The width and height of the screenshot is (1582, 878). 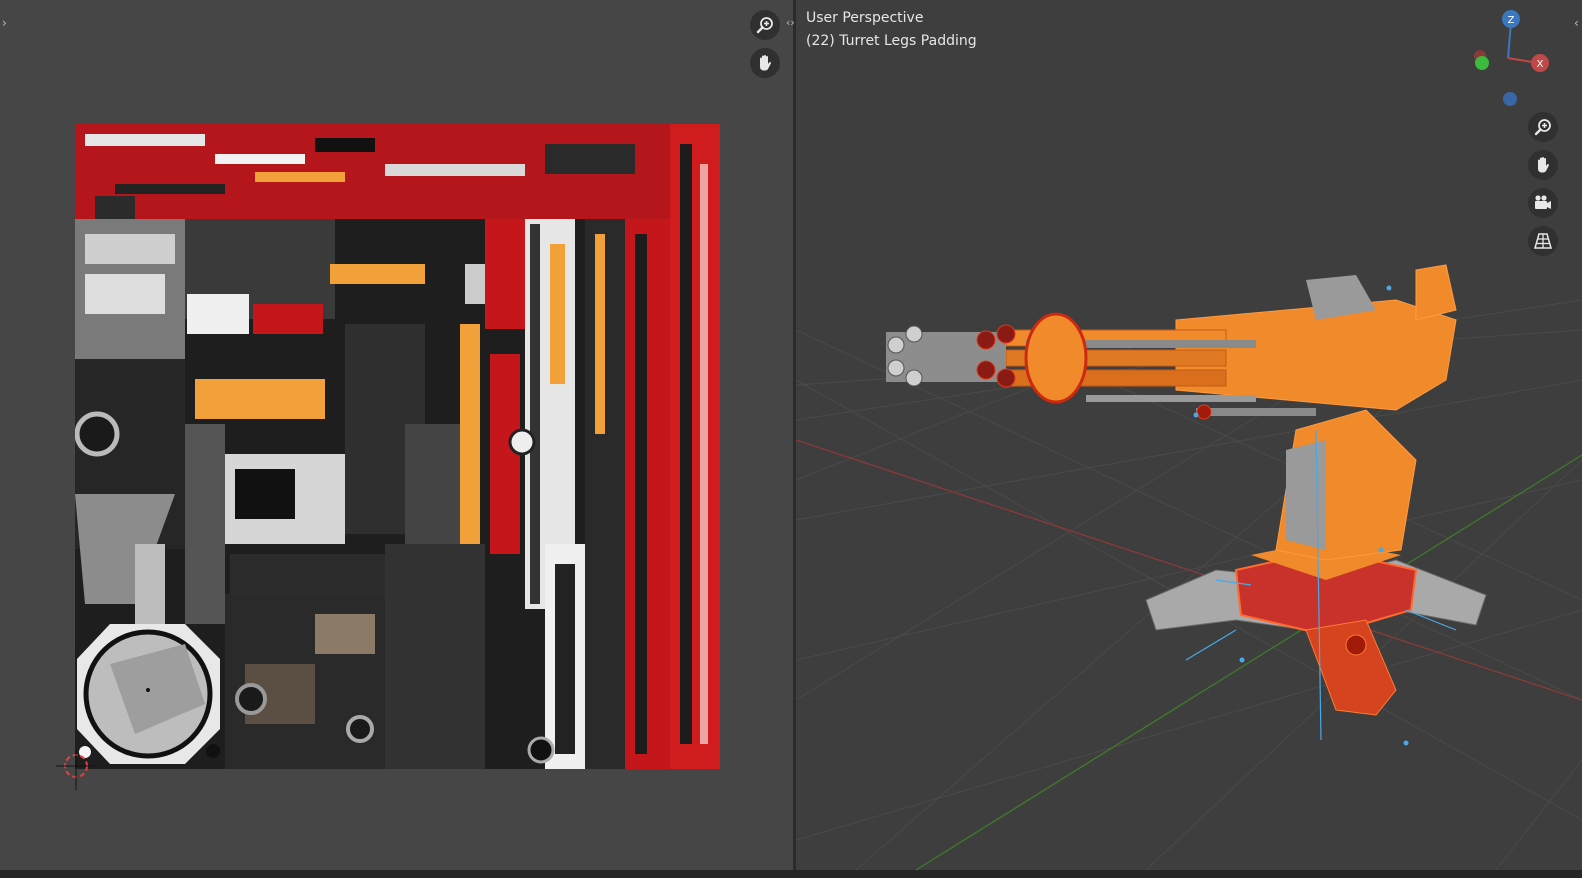 I want to click on x-axis-handle: X, so click(x=1540, y=63).